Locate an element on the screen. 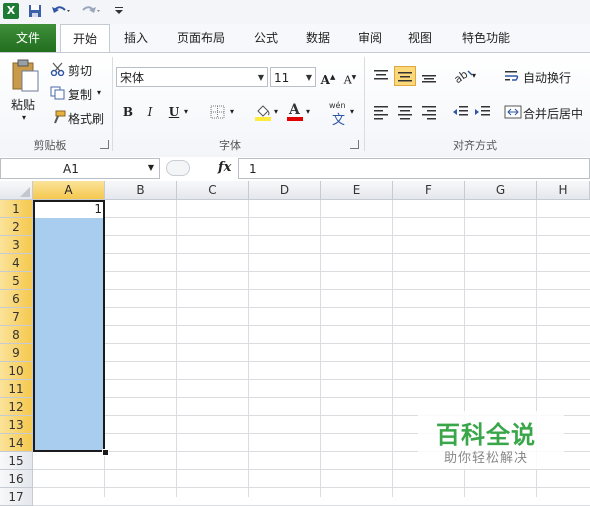  orientation-icon: ab is located at coordinates (463, 76).